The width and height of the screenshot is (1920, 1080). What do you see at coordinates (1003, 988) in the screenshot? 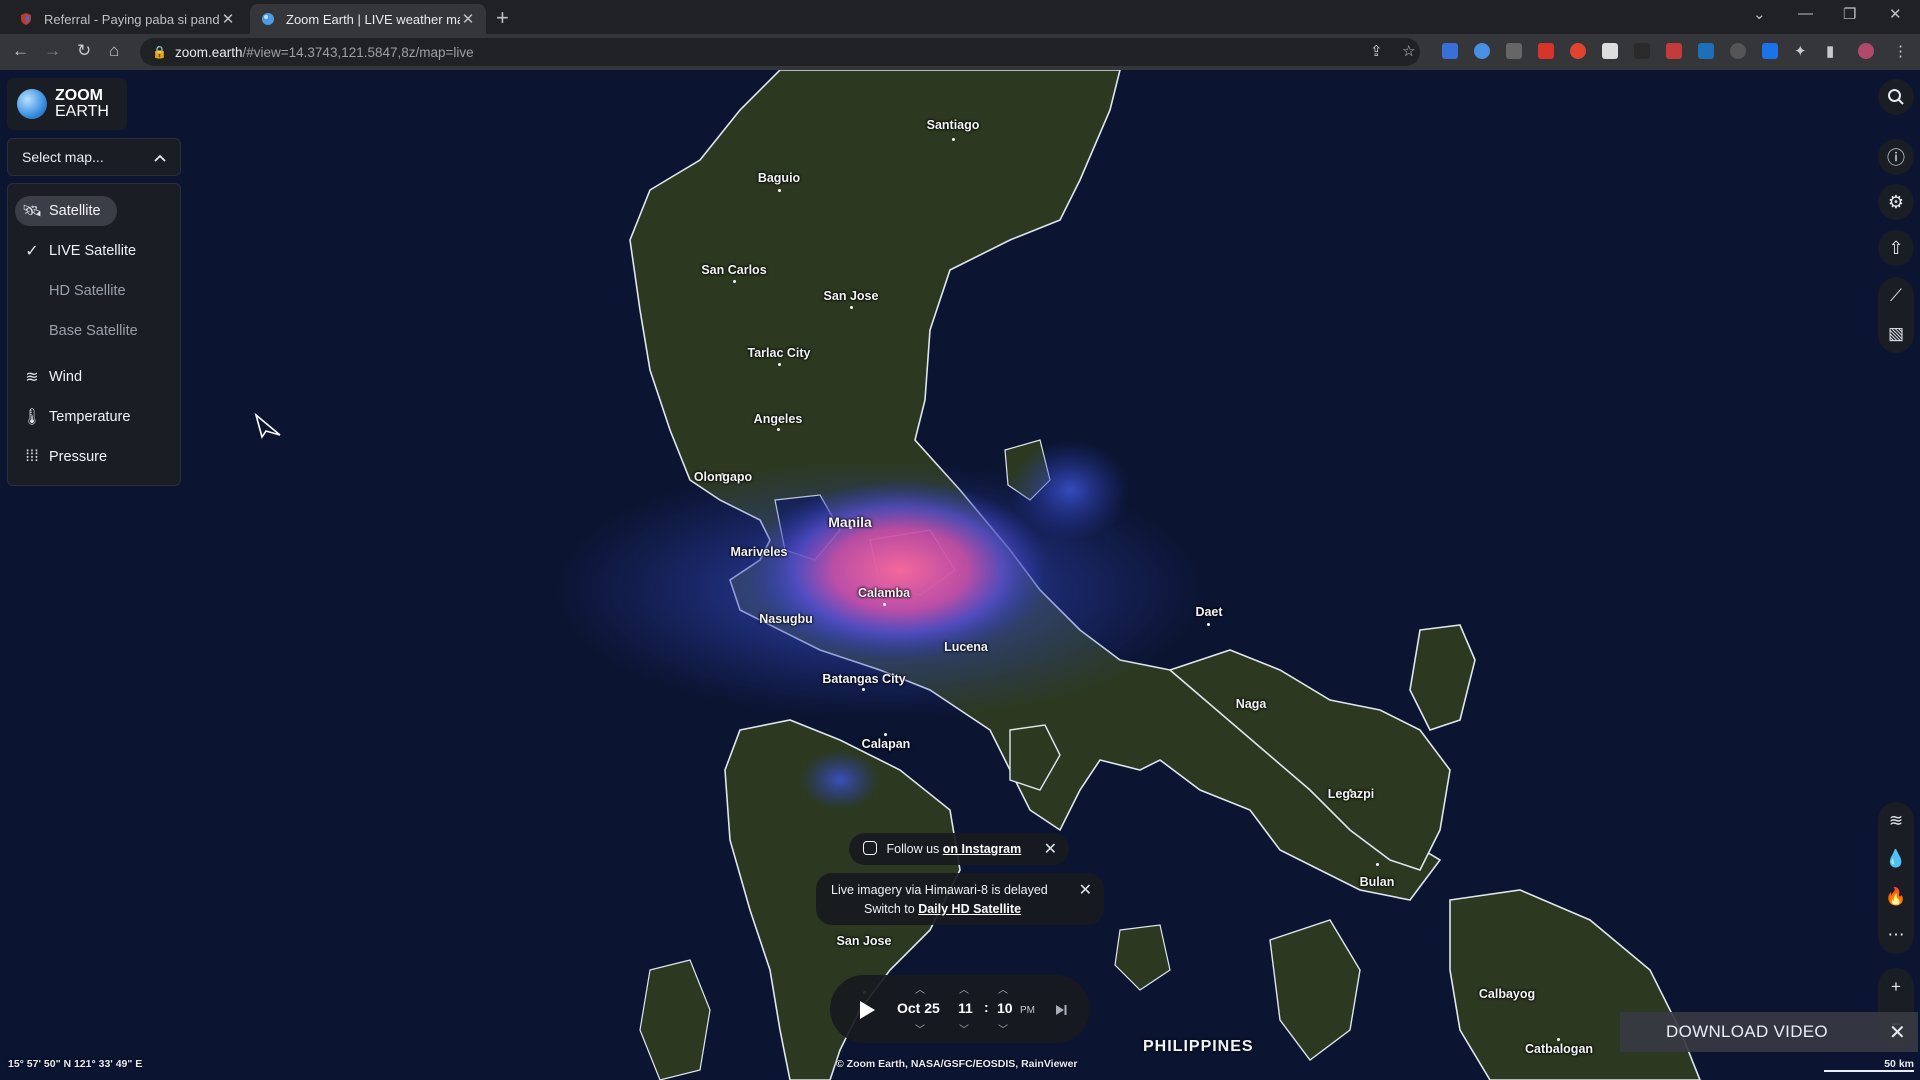
I see `minute-up-icon: ︿` at bounding box center [1003, 988].